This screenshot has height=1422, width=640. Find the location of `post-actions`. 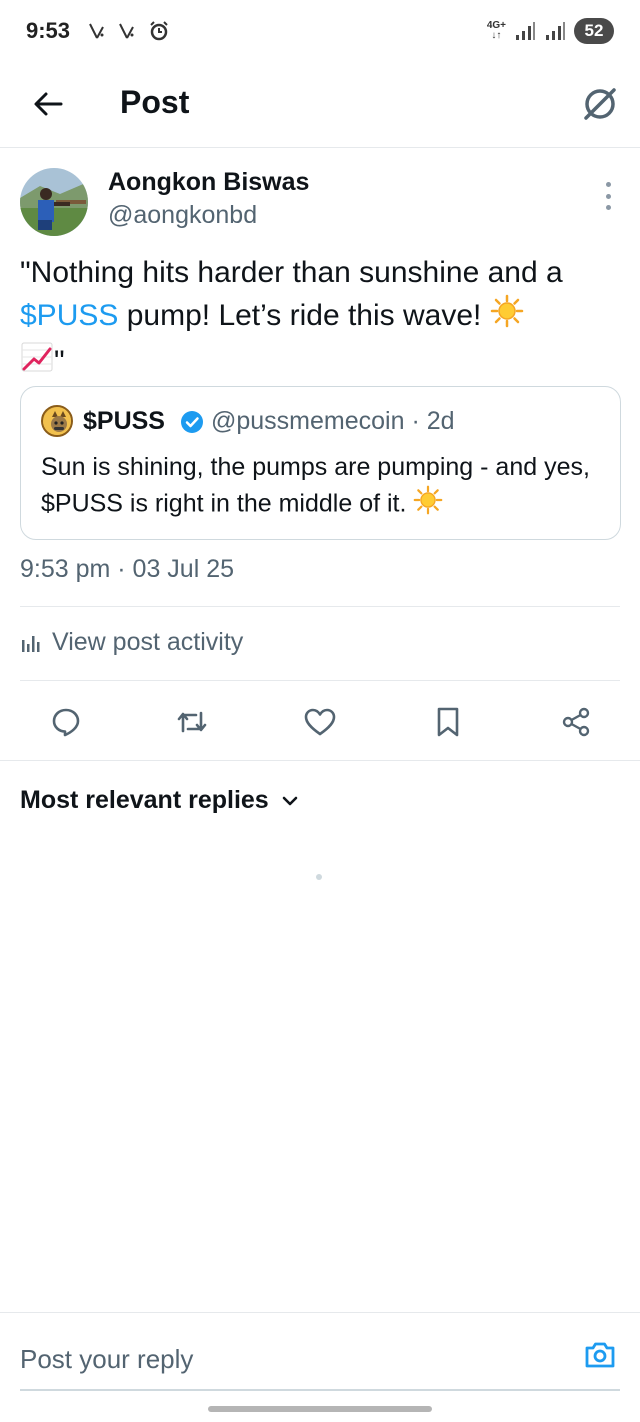

post-actions is located at coordinates (320, 722).